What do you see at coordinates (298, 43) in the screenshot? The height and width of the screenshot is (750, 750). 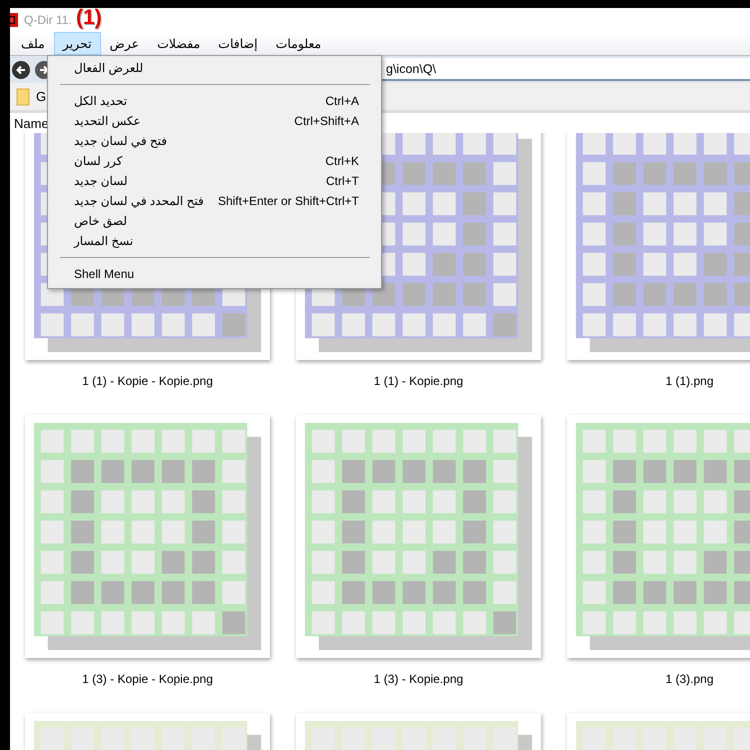 I see `menu-bar-item: معلومات` at bounding box center [298, 43].